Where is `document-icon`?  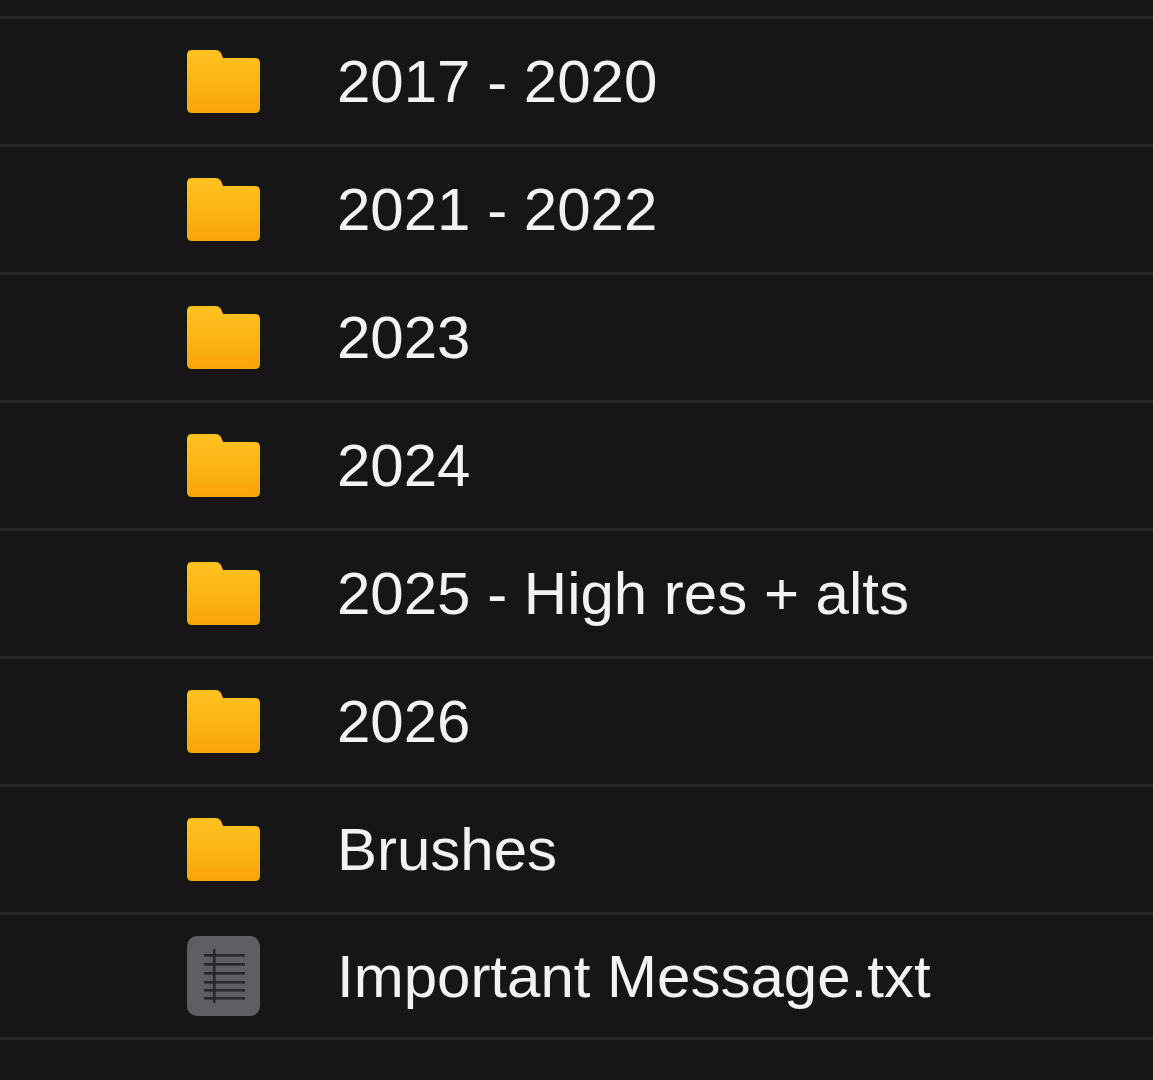
document-icon is located at coordinates (223, 976).